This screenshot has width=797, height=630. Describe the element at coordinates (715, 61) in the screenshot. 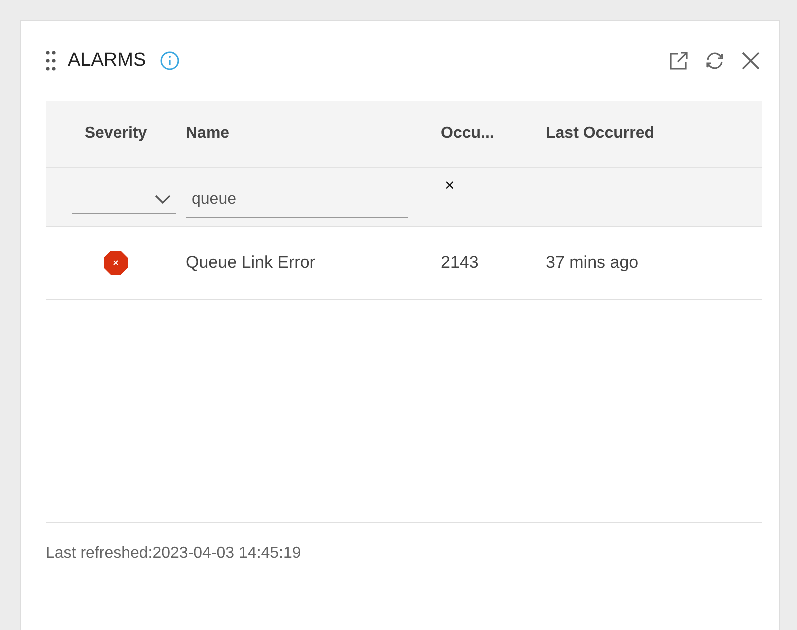

I see `refresh-icon` at that location.